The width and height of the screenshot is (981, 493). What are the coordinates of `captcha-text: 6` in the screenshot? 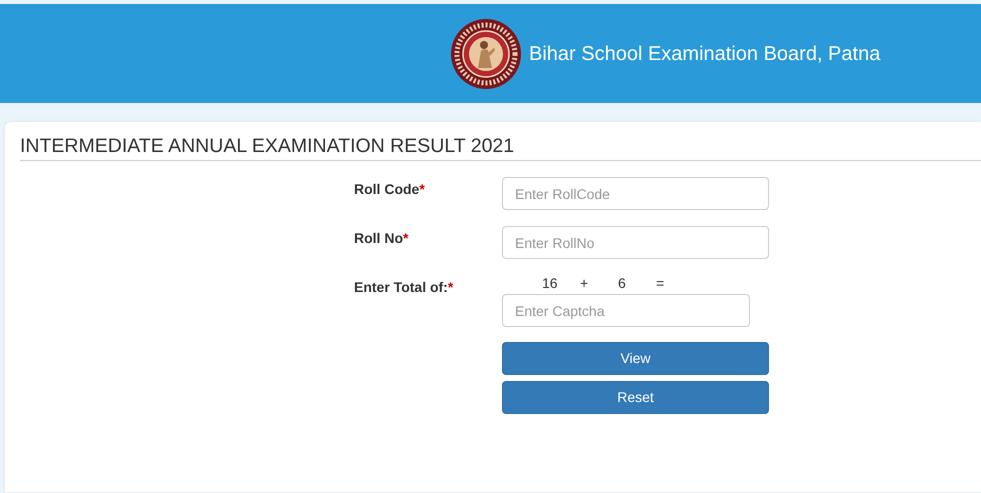 It's located at (622, 283).